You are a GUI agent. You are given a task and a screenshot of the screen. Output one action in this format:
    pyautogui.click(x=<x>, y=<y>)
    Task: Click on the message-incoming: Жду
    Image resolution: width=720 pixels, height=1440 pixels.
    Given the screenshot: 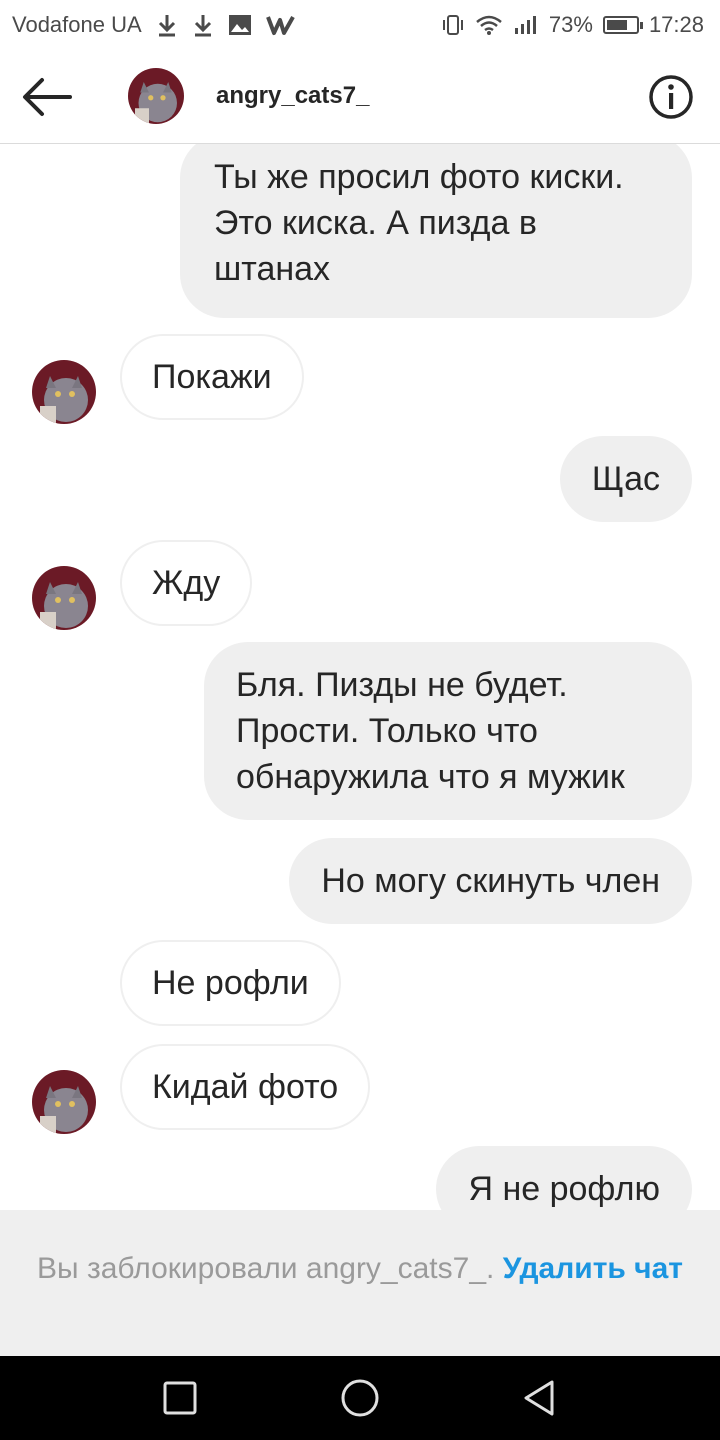 What is the action you would take?
    pyautogui.click(x=186, y=583)
    